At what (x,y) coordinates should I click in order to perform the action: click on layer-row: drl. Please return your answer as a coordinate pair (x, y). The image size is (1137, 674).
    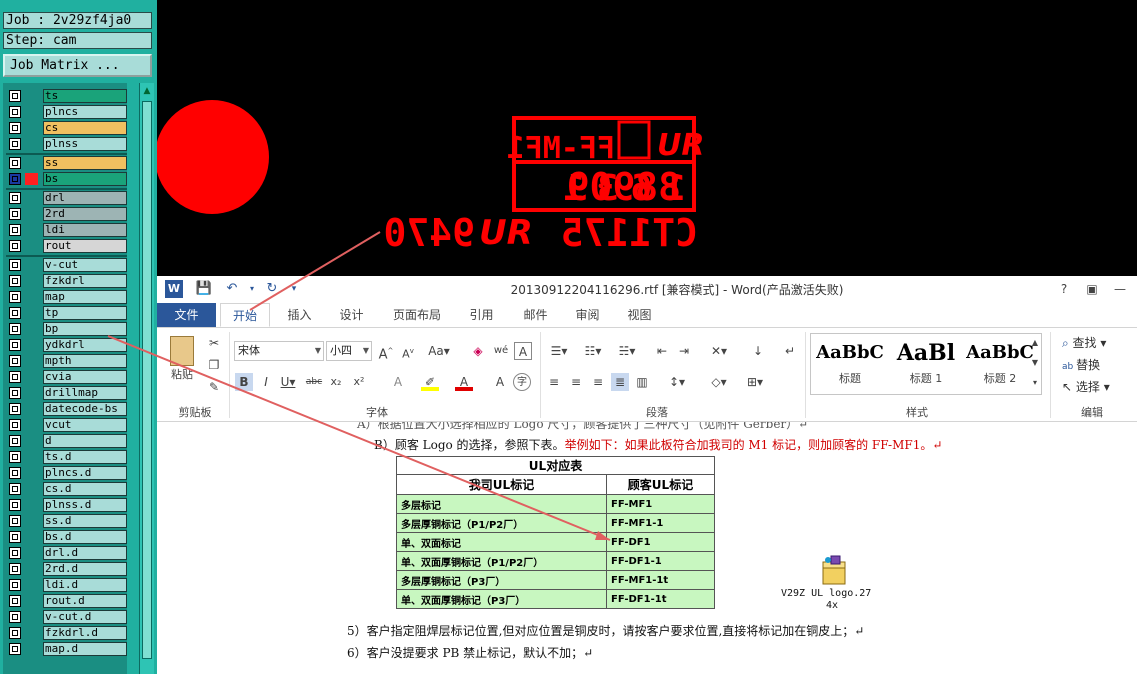
    Looking at the image, I should click on (66, 198).